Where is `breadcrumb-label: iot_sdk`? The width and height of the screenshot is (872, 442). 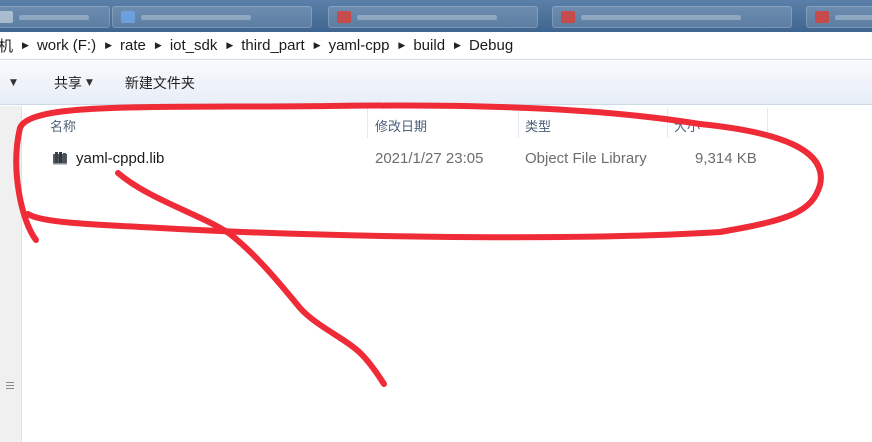
breadcrumb-label: iot_sdk is located at coordinates (193, 45).